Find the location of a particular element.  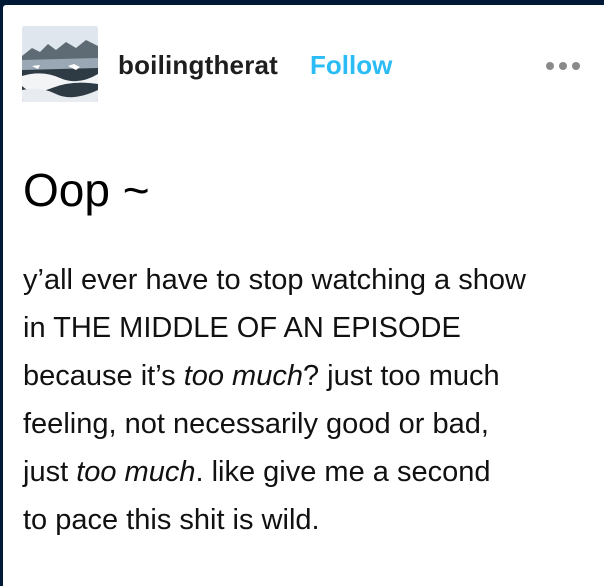

body-text-segment: because it’s is located at coordinates (103, 376).